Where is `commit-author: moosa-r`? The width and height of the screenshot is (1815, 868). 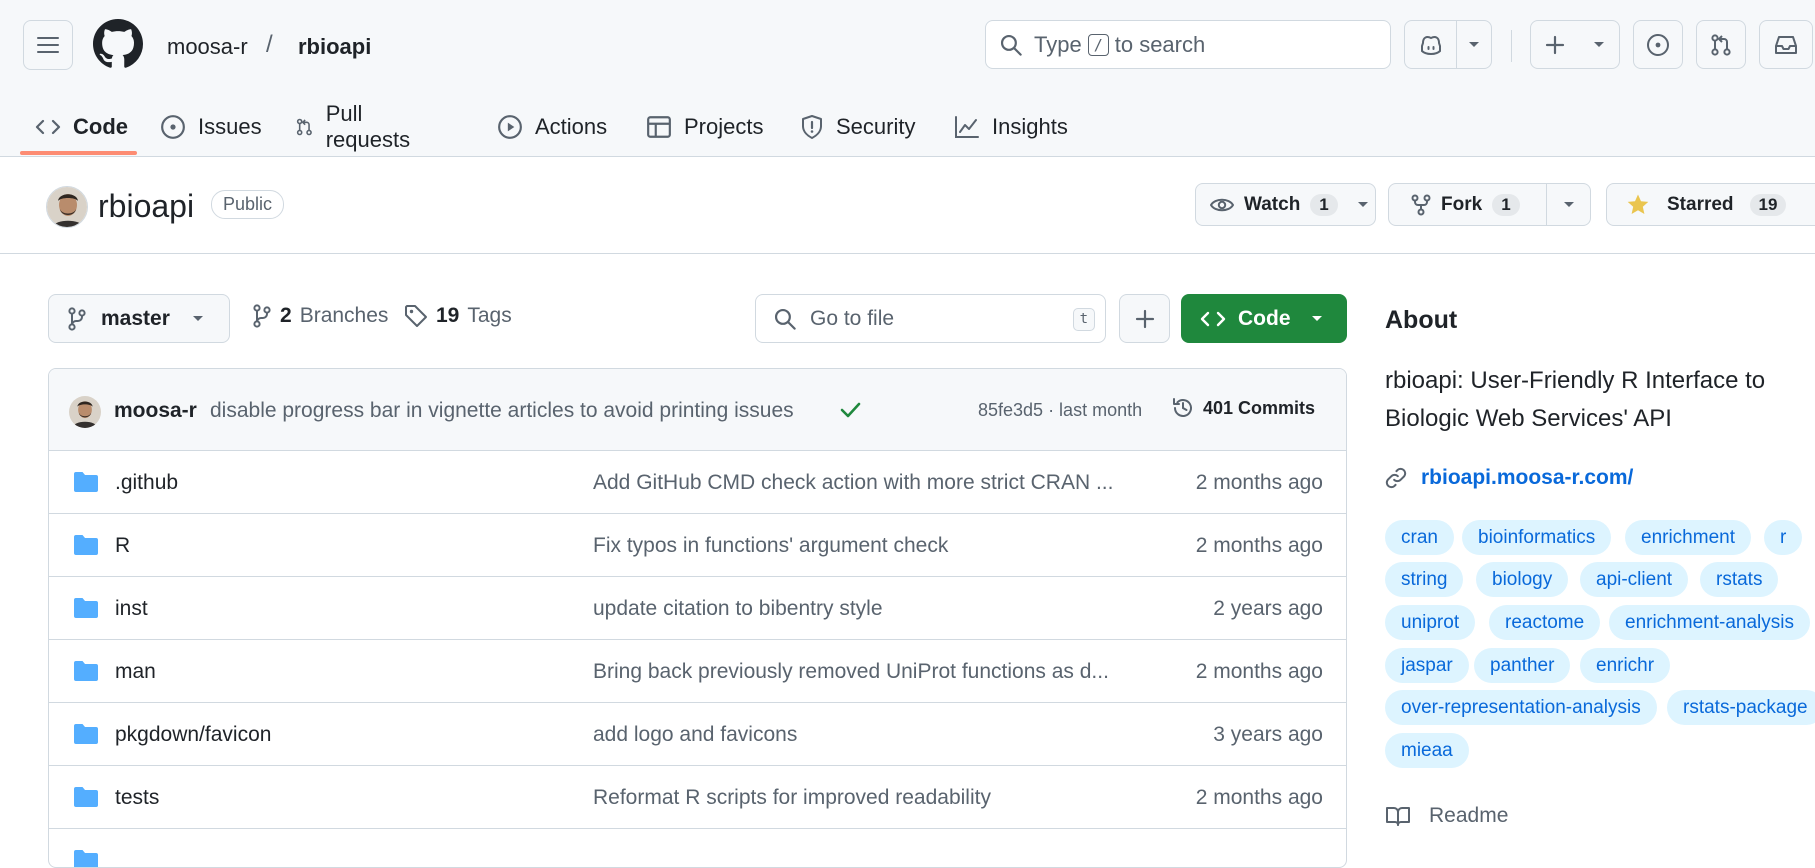 commit-author: moosa-r is located at coordinates (155, 411).